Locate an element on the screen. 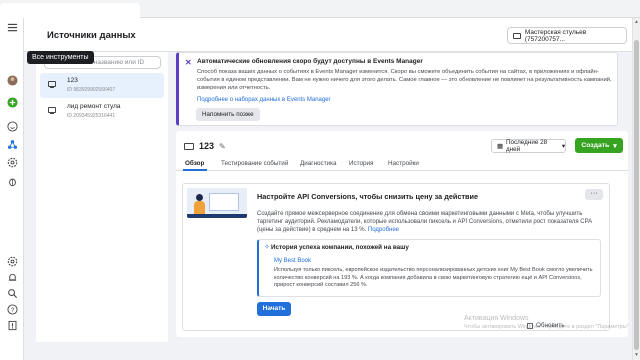 This screenshot has height=360, width=640. capi-learn-more-link: Подробнее is located at coordinates (383, 230).